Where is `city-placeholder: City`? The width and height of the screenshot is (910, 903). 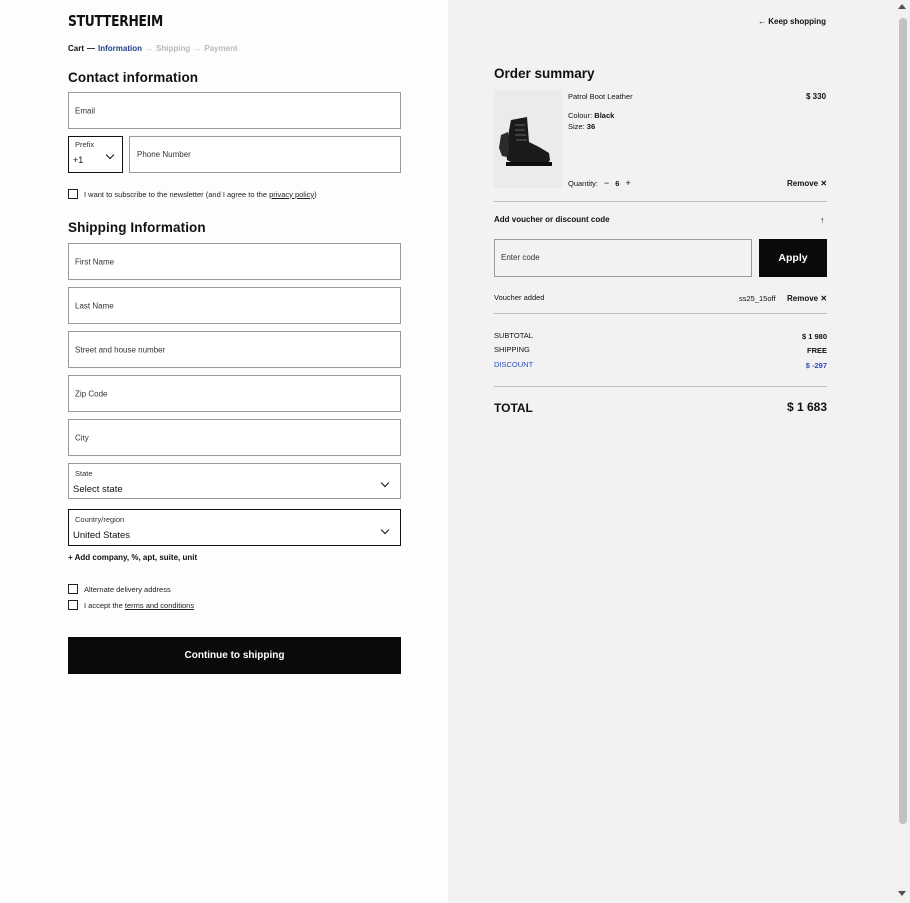 city-placeholder: City is located at coordinates (82, 437).